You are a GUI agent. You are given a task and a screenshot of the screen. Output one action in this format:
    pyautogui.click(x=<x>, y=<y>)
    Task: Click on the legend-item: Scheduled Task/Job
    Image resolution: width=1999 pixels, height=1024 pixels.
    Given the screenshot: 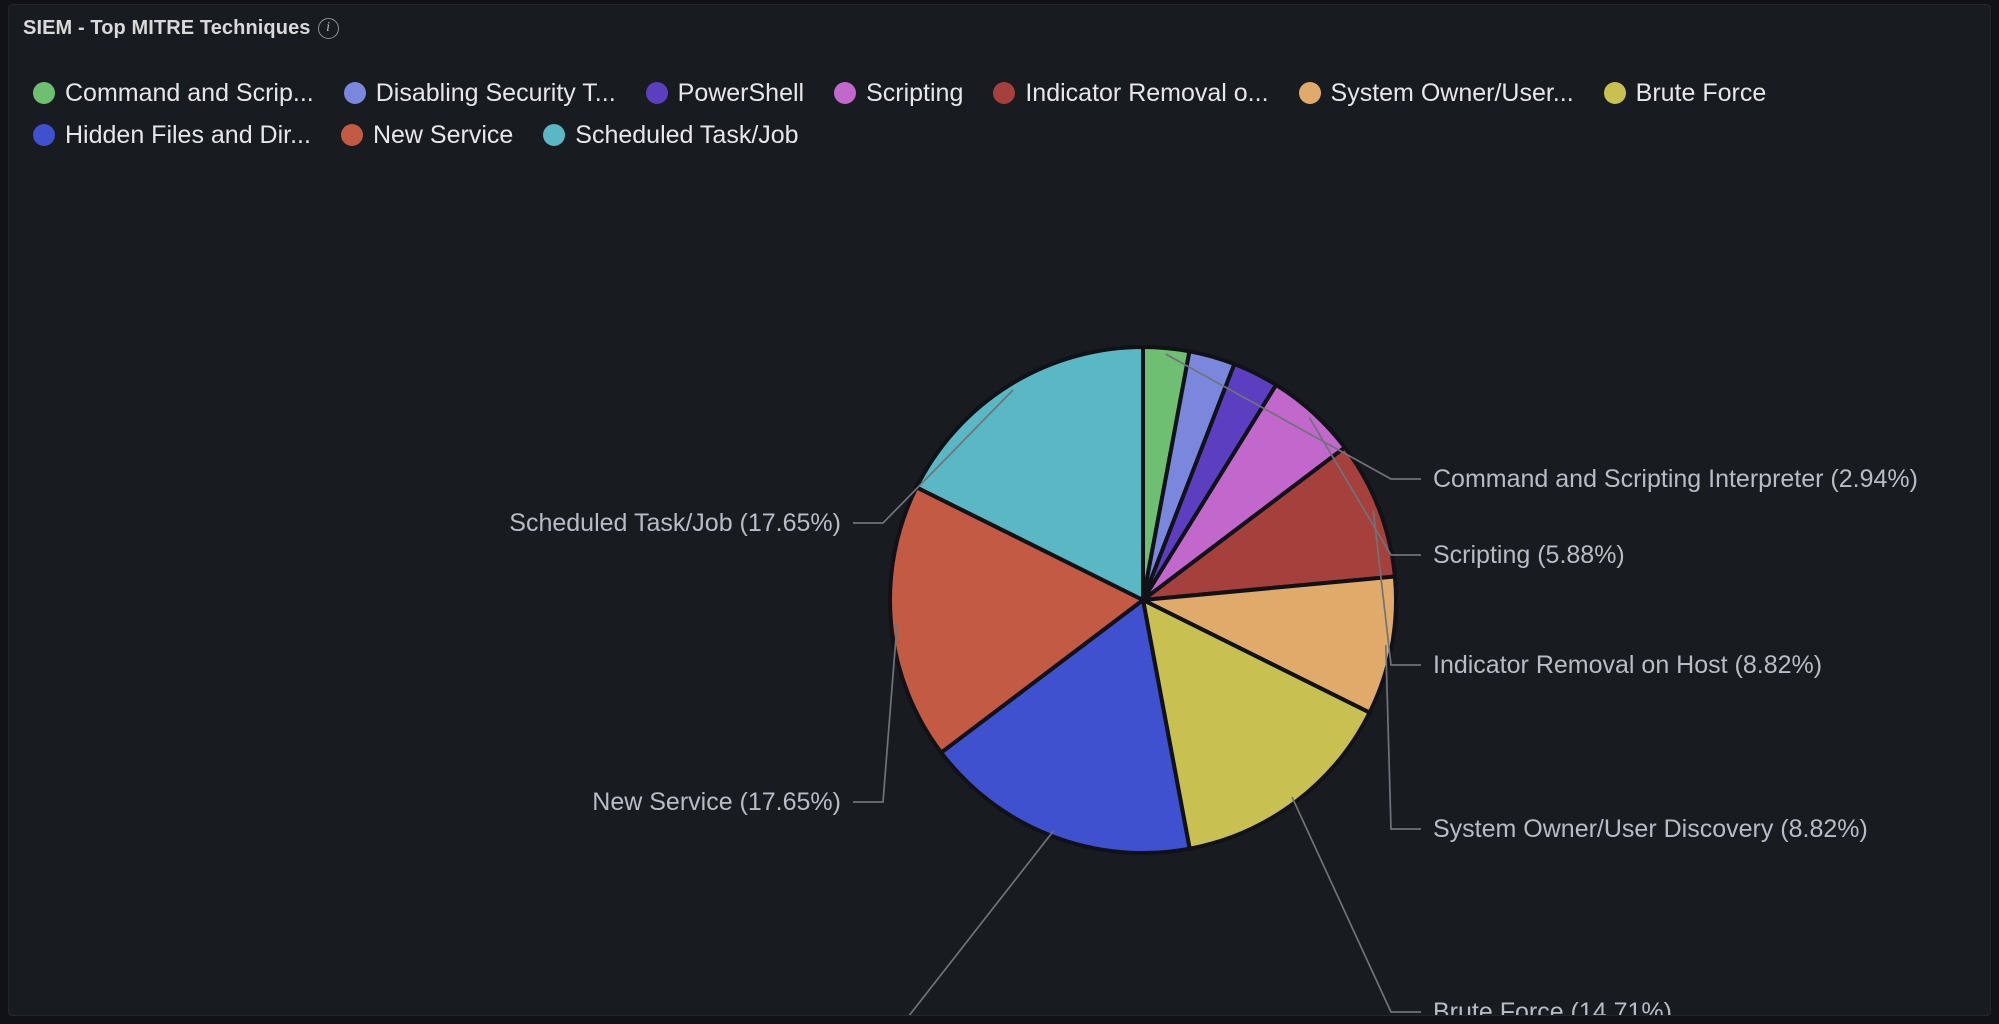 What is the action you would take?
    pyautogui.click(x=671, y=135)
    